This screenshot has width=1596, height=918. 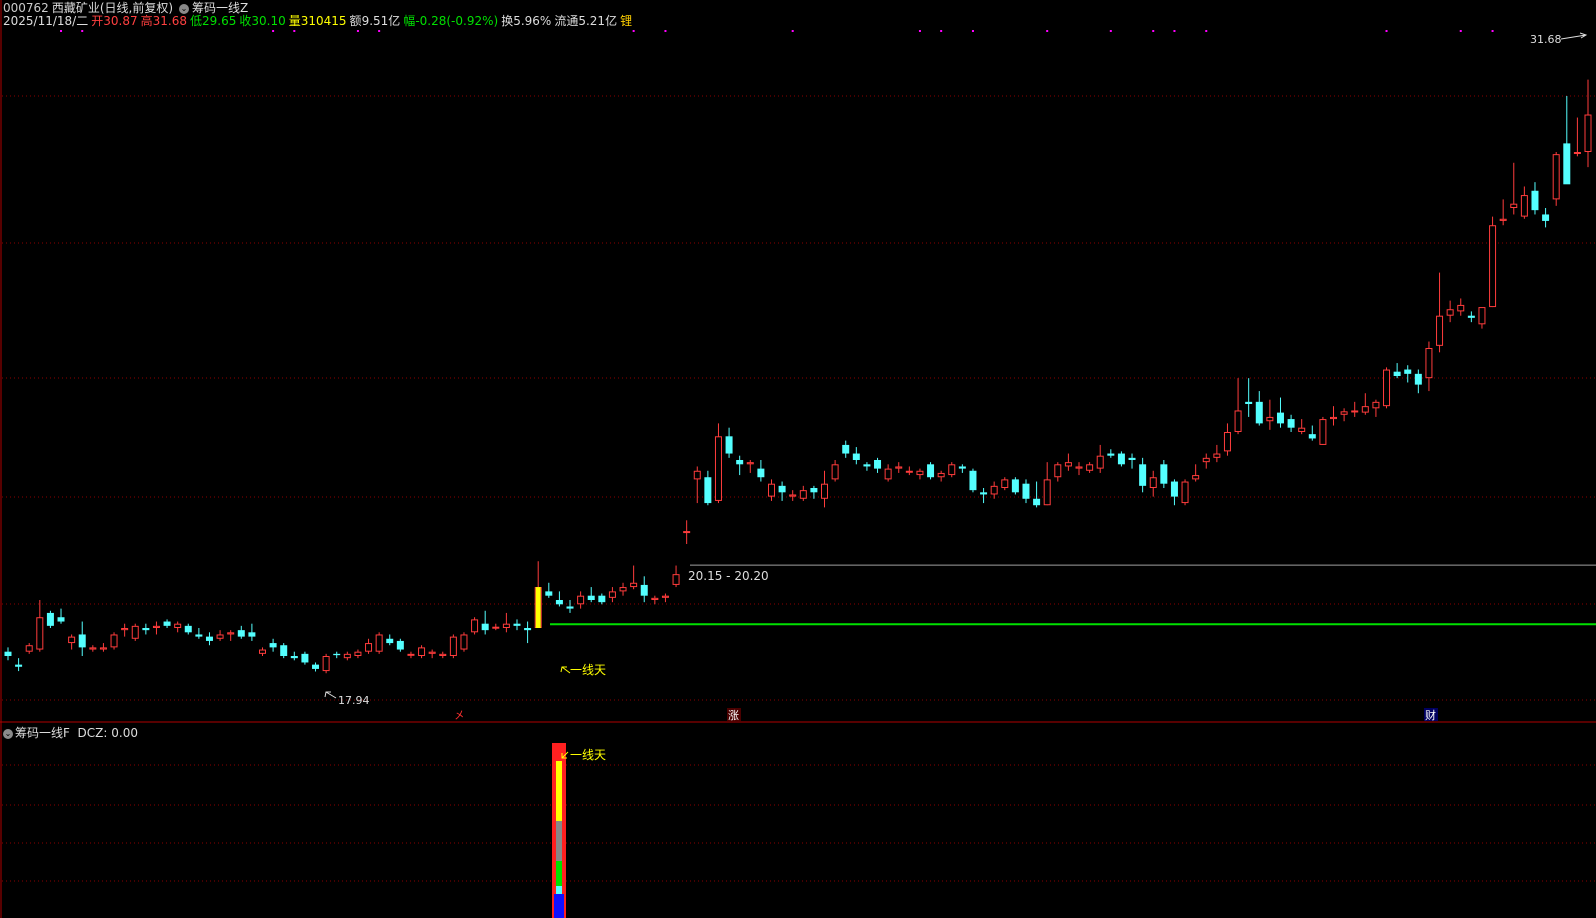 I want to click on signal-candle-fill, so click(x=538, y=607).